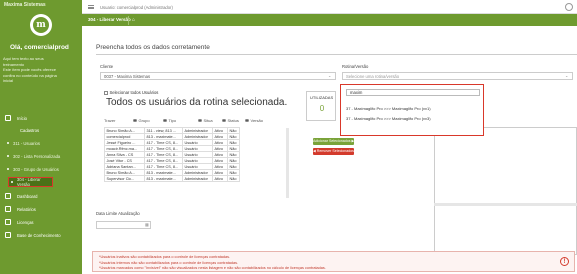 This screenshot has height=274, width=577. I want to click on filter-grupo: Grupo, so click(141, 120).